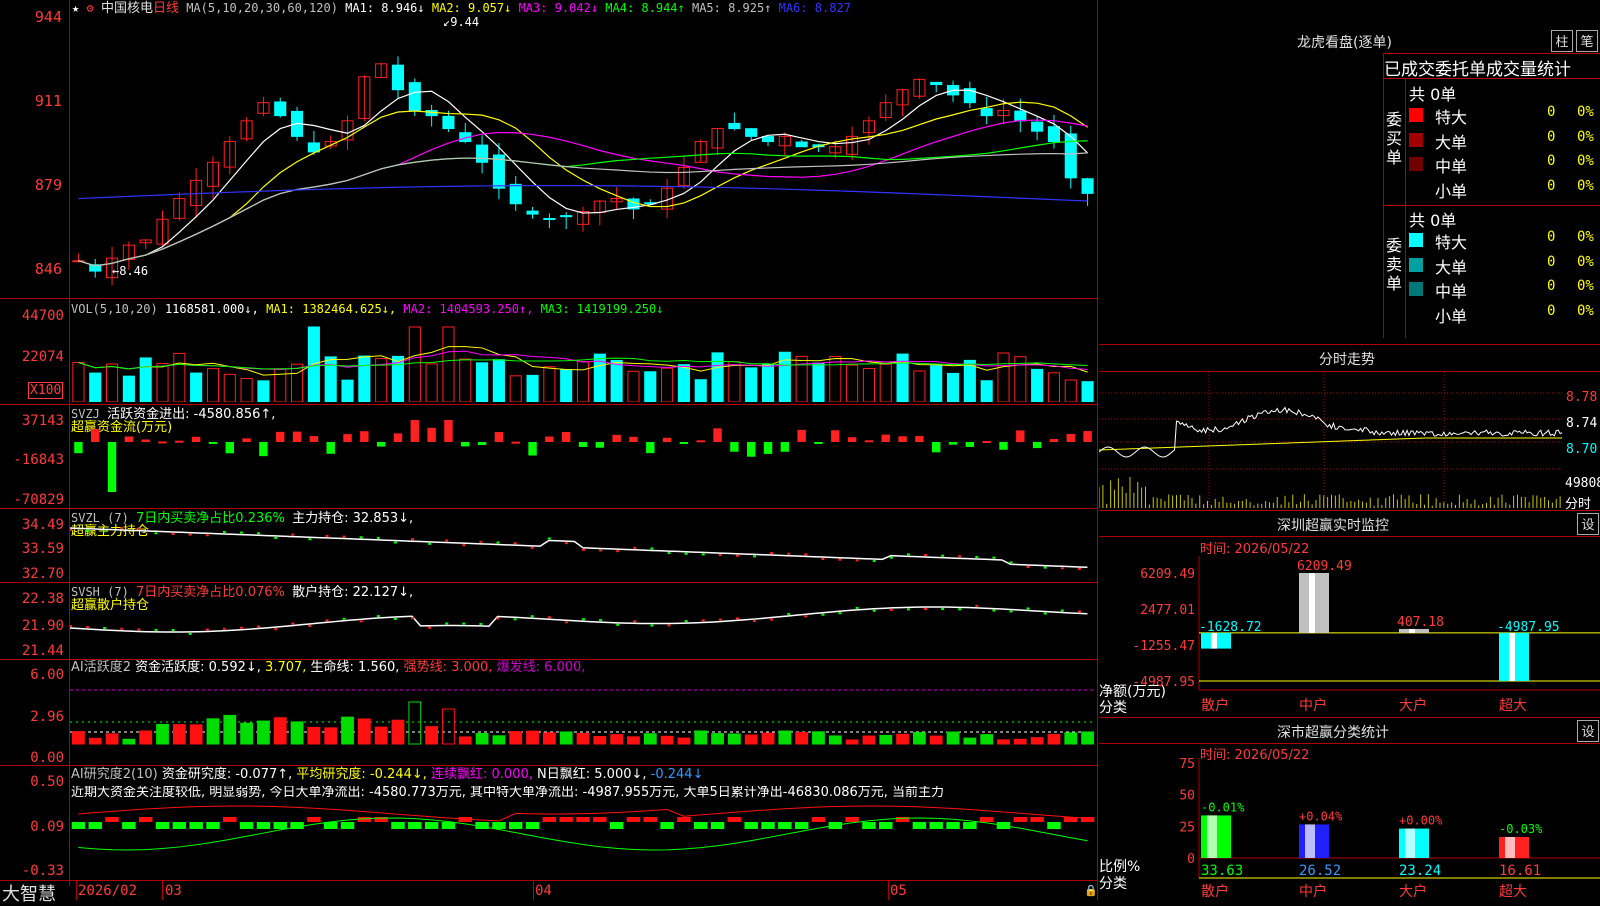  What do you see at coordinates (1333, 733) in the screenshot?
I see `sz-stats-title: 深市超赢分类统计` at bounding box center [1333, 733].